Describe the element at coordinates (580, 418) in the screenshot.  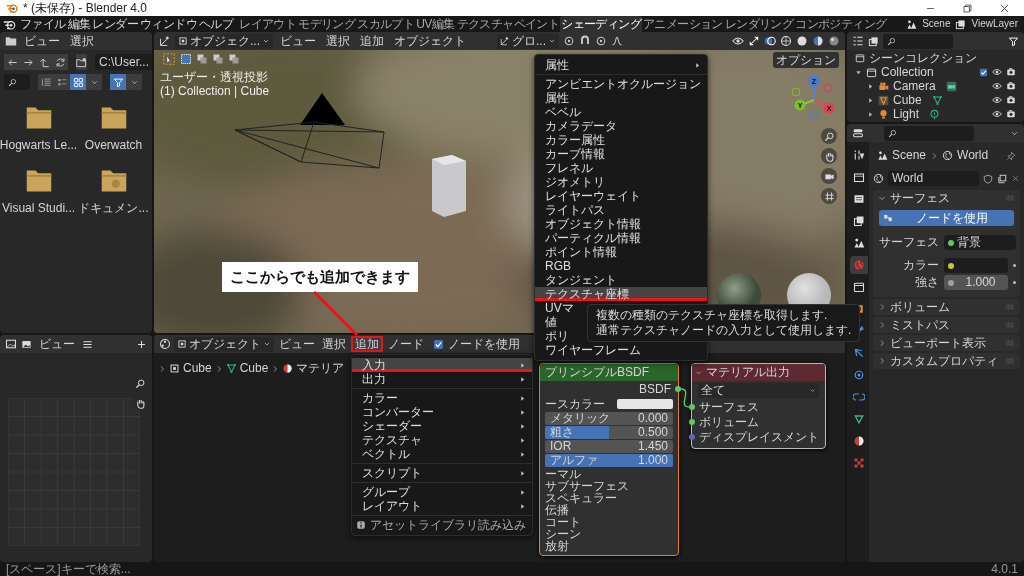
I see `slider-label: メタリック` at that location.